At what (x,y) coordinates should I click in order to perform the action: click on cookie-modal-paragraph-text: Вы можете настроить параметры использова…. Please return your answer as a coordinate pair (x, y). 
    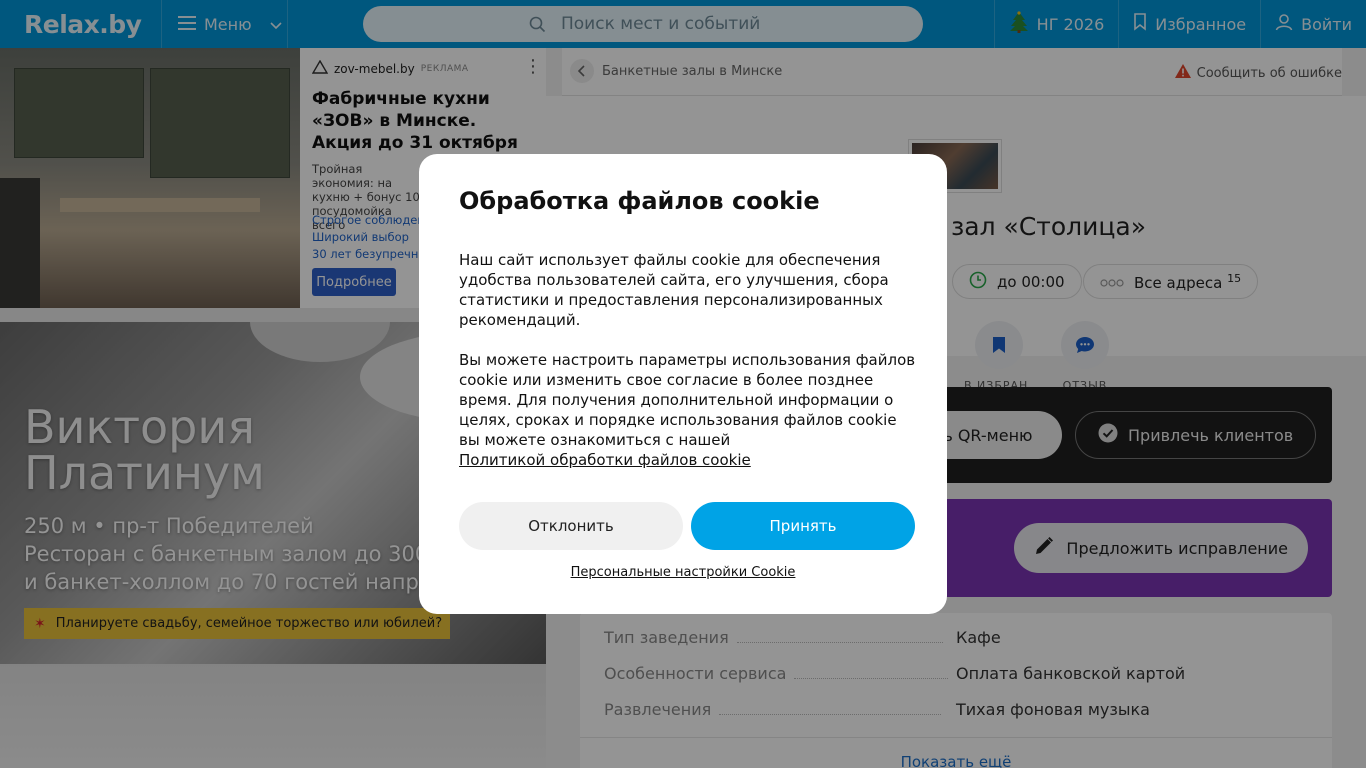
    Looking at the image, I should click on (687, 400).